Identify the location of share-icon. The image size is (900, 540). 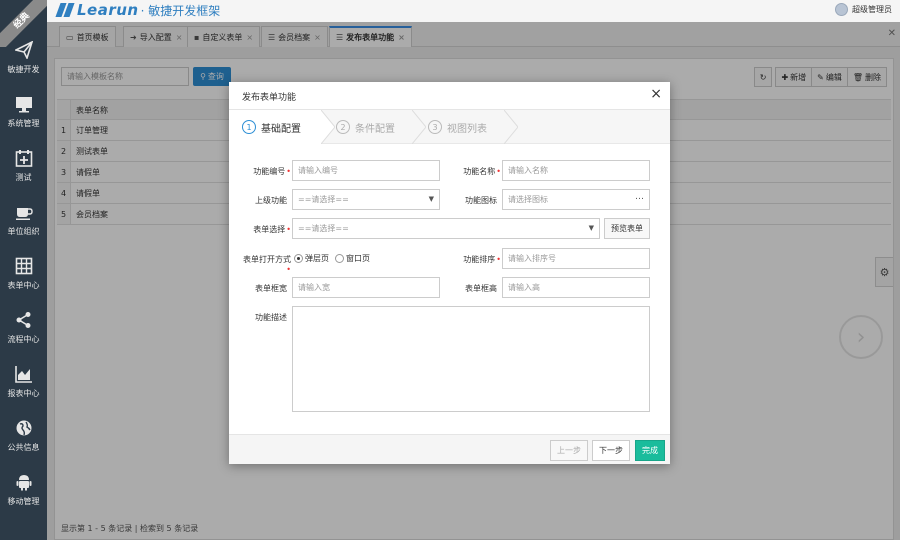
(24, 320).